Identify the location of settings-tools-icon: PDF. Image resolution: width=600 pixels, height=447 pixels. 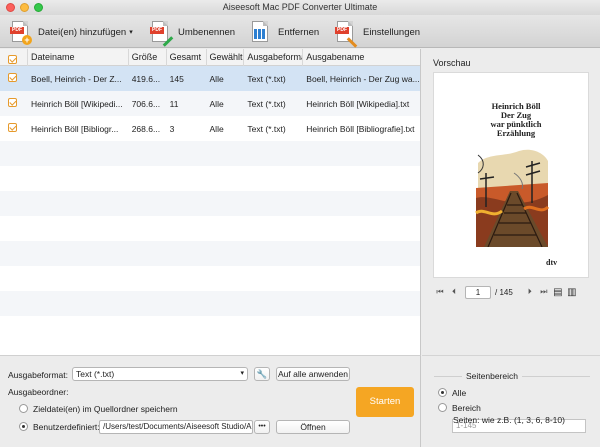
(346, 34).